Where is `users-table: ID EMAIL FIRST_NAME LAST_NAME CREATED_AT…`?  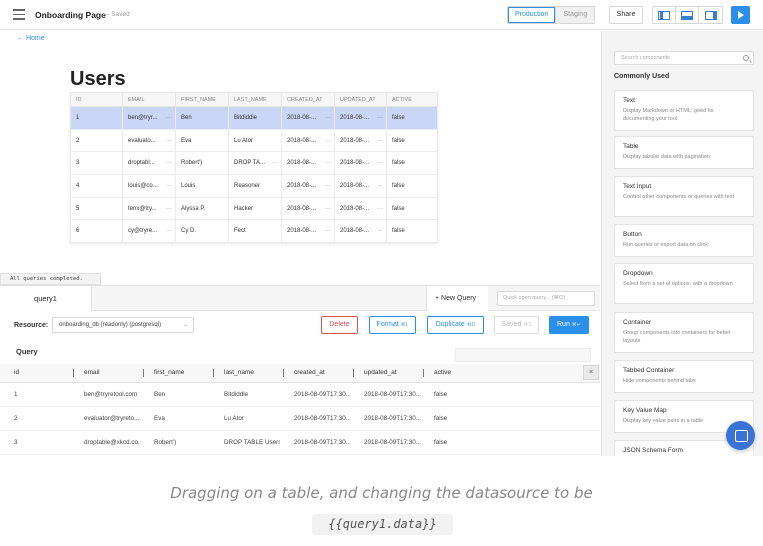 users-table: ID EMAIL FIRST_NAME LAST_NAME CREATED_AT… is located at coordinates (254, 168).